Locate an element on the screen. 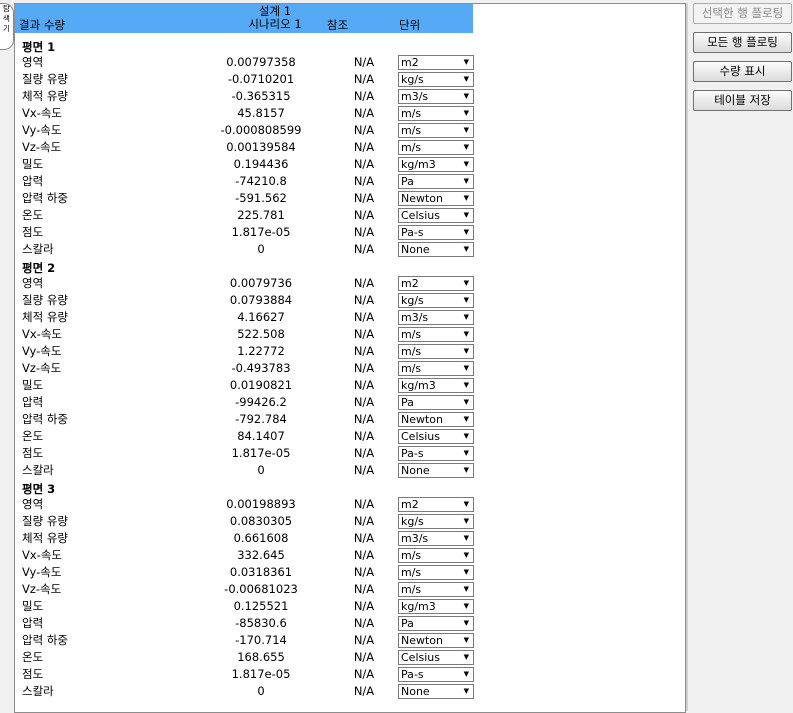 The image size is (793, 713). plot-all-rows-button: 모든 행 플로팅 is located at coordinates (742, 42).